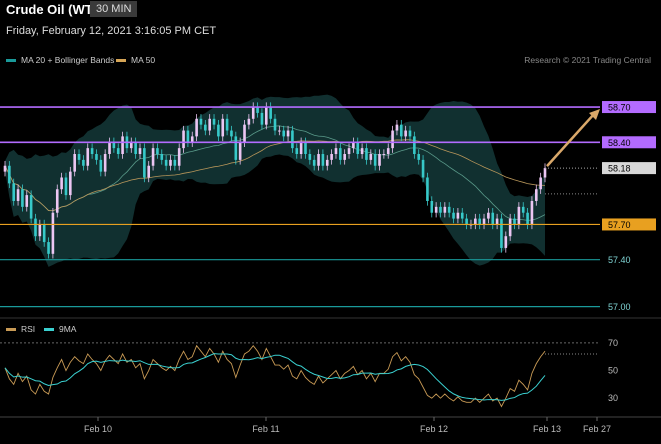 The image size is (661, 444). What do you see at coordinates (619, 307) in the screenshot?
I see `level-label: 57.00` at bounding box center [619, 307].